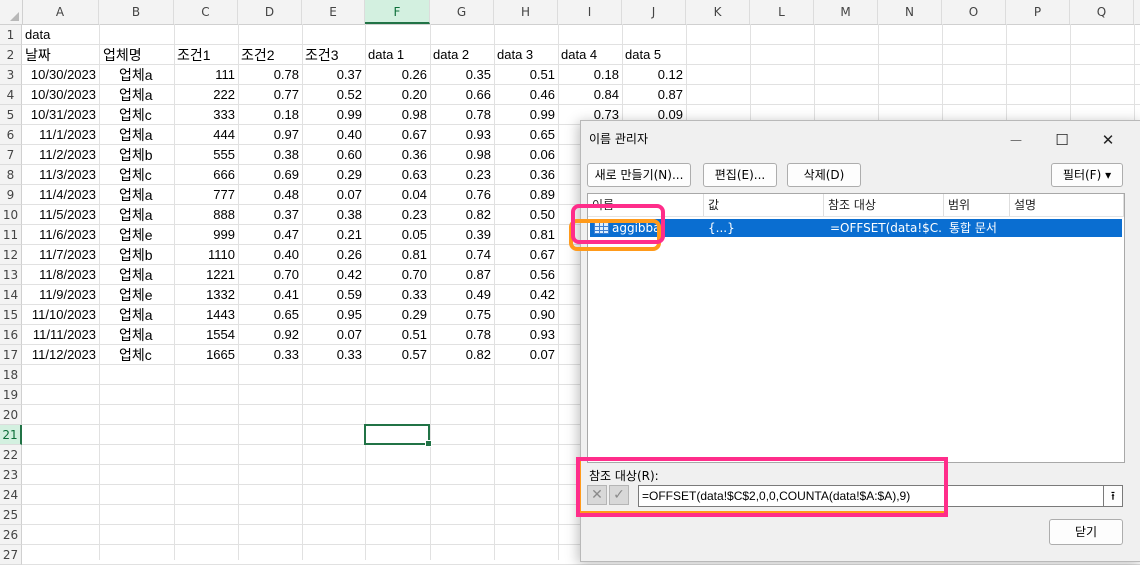  What do you see at coordinates (11, 315) in the screenshot?
I see `row-header-15: 15` at bounding box center [11, 315].